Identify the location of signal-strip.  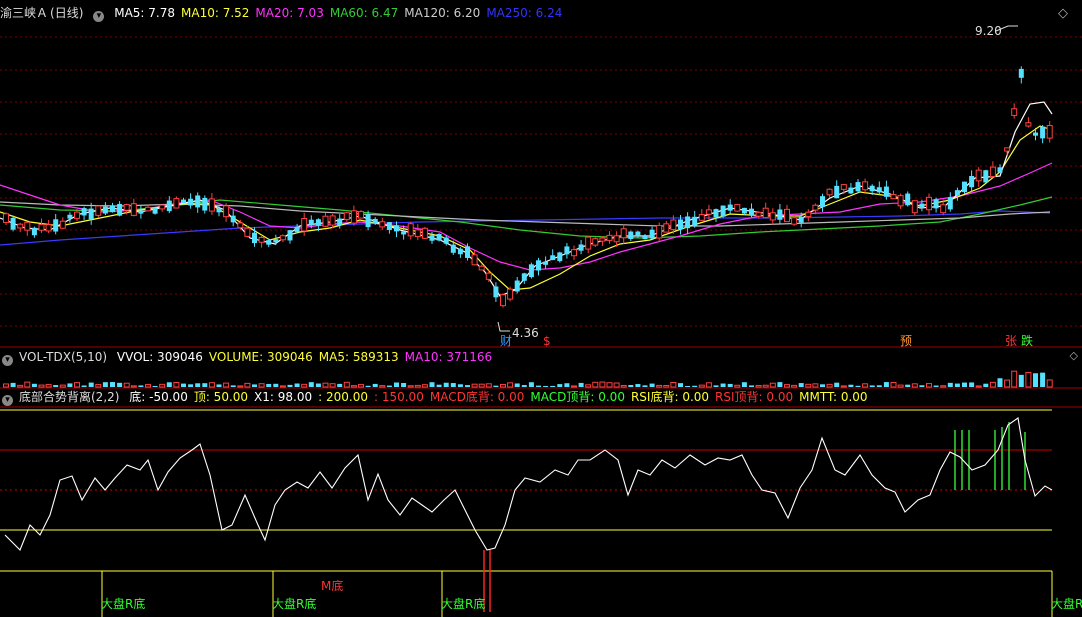
(577, 594).